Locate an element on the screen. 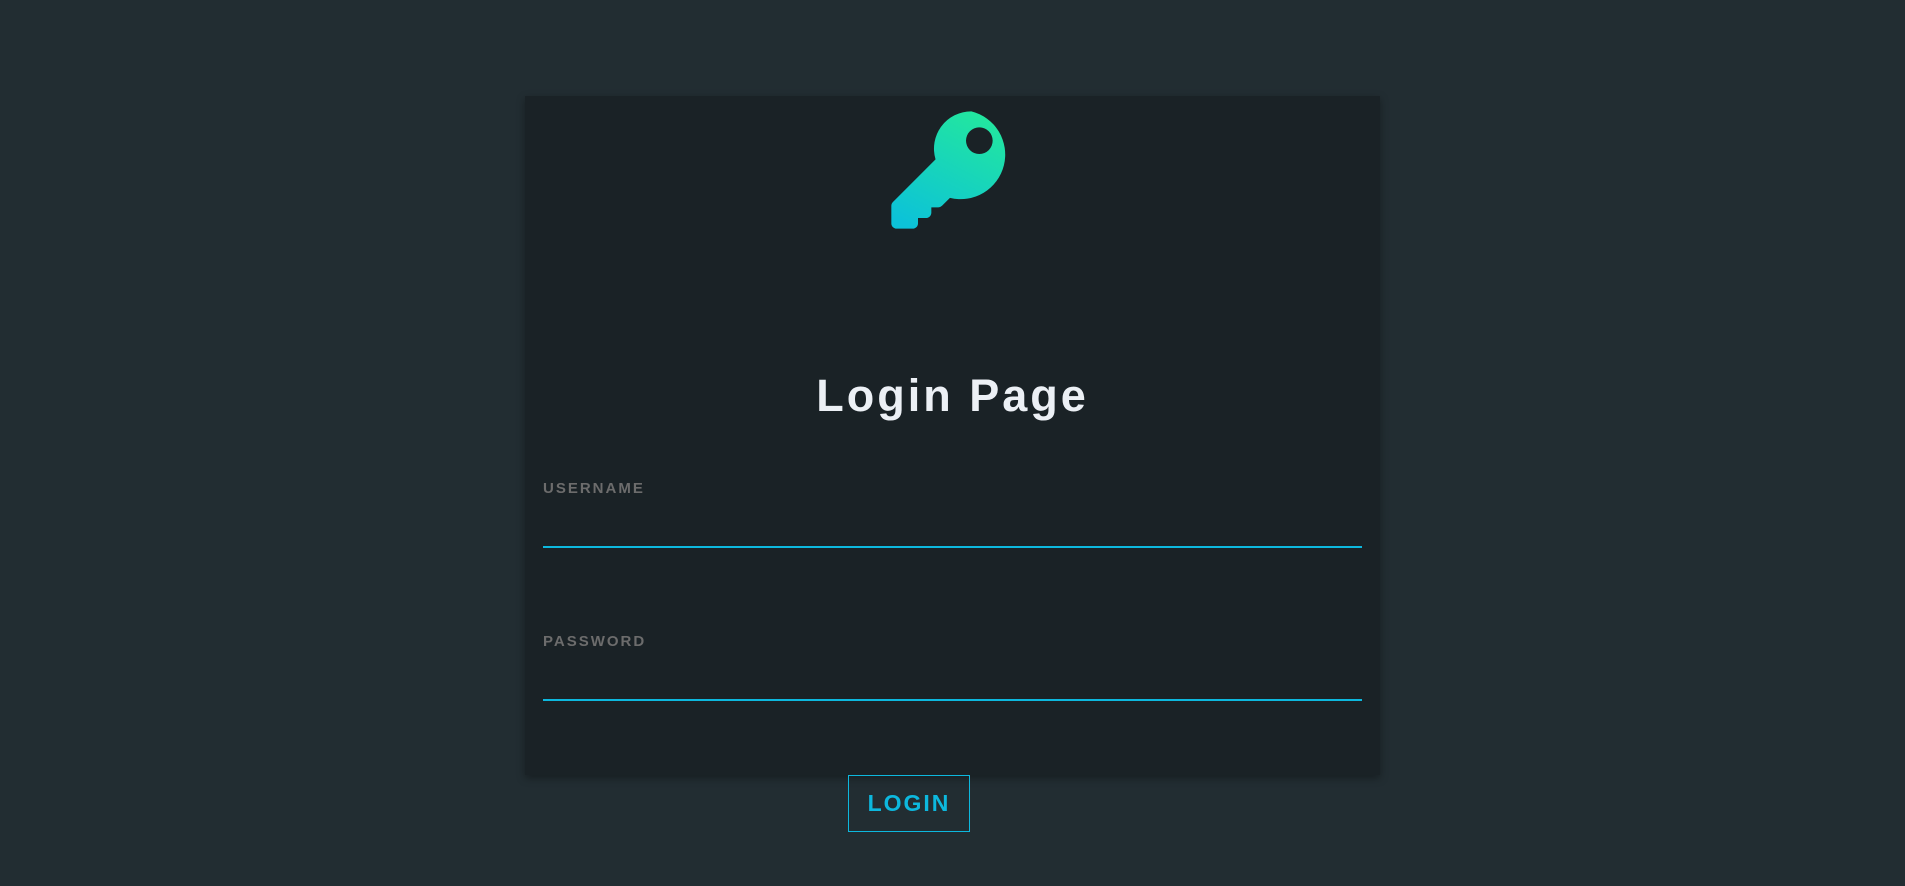 This screenshot has height=886, width=1905. page-title: Login Page is located at coordinates (952, 395).